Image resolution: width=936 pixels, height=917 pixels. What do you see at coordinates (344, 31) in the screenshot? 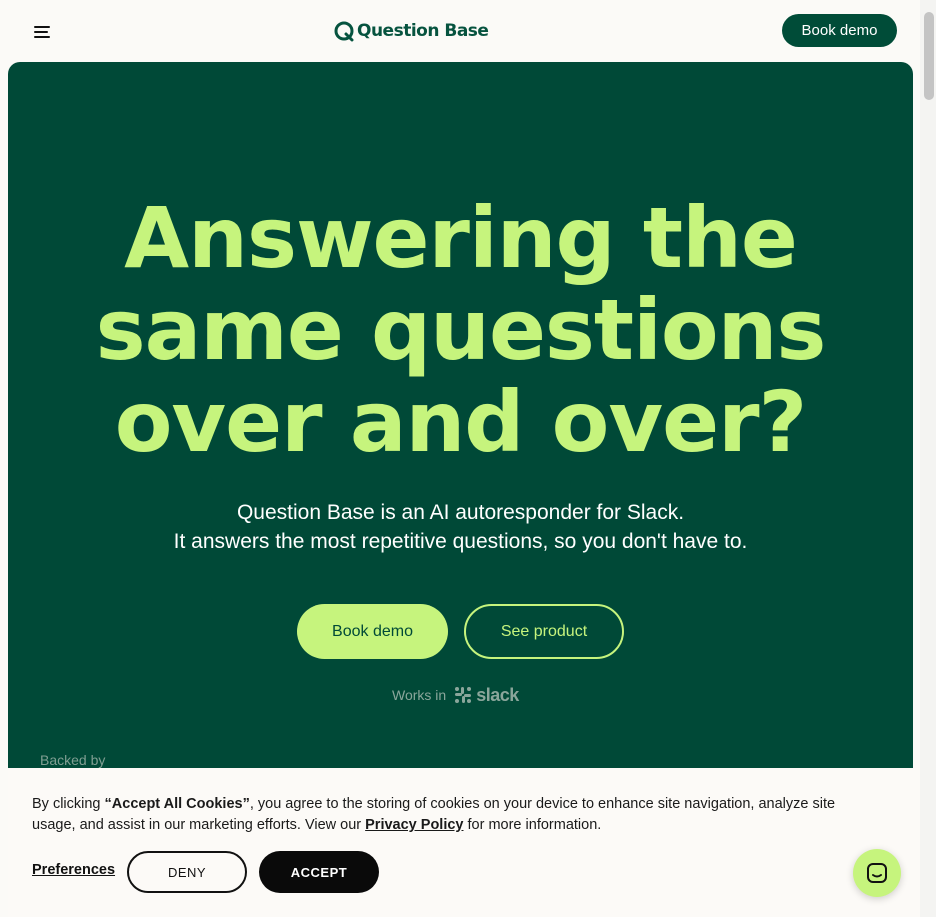
I see `question-base-logo-icon` at bounding box center [344, 31].